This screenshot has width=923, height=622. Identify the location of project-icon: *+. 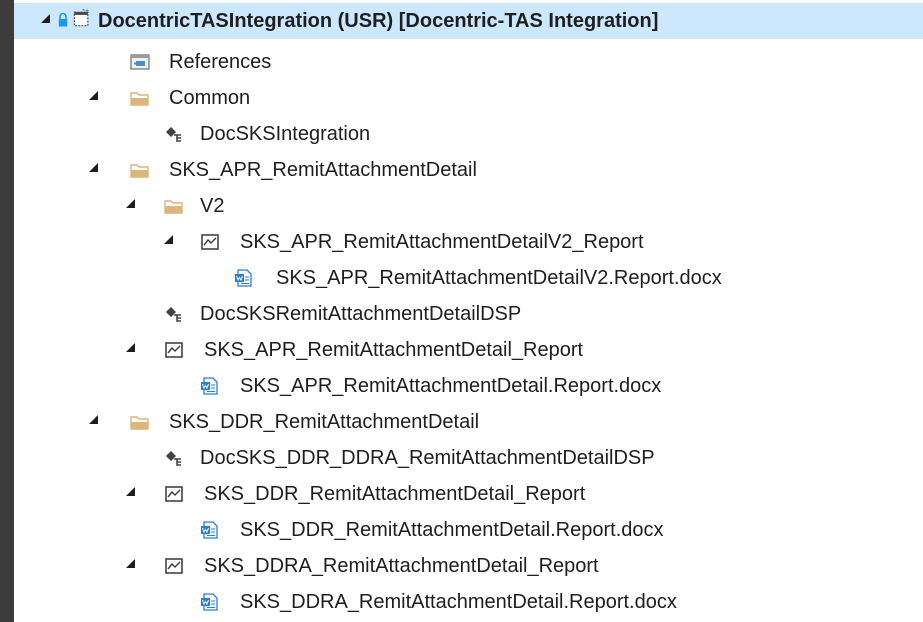
(81, 18).